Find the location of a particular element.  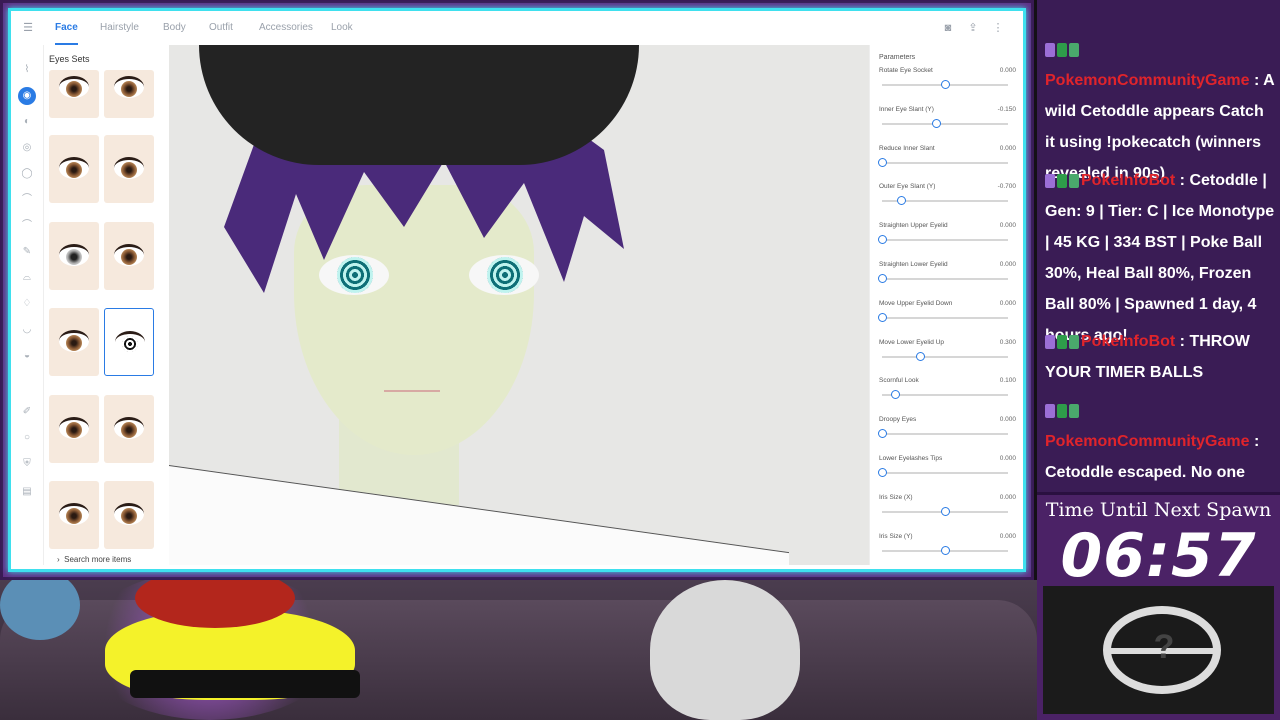

param-label: Reduce Inner Slant is located at coordinates (907, 148).